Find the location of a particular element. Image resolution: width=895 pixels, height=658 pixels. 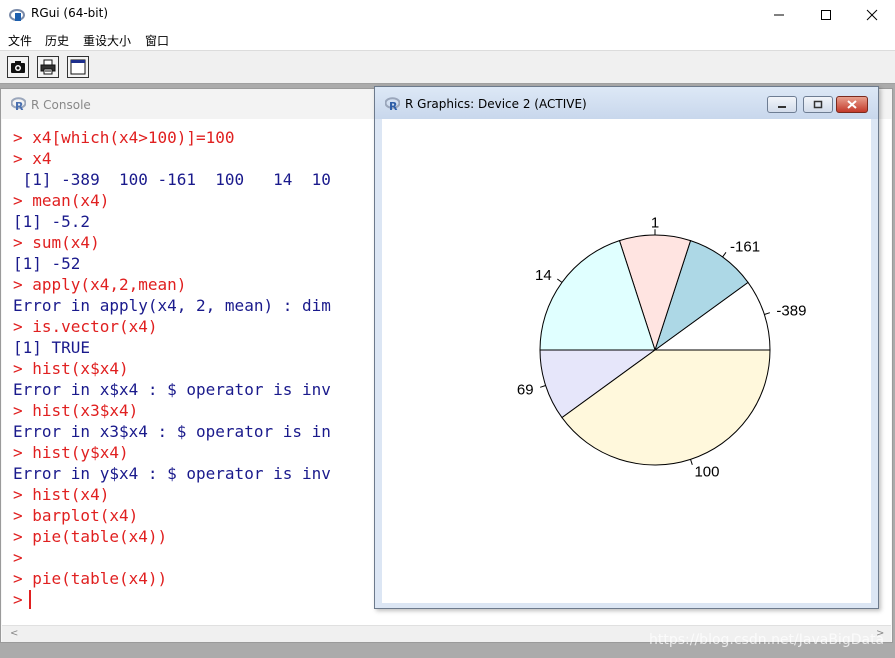

console-line-text: Error in apply(x4, 2, mean) : dim is located at coordinates (172, 305).